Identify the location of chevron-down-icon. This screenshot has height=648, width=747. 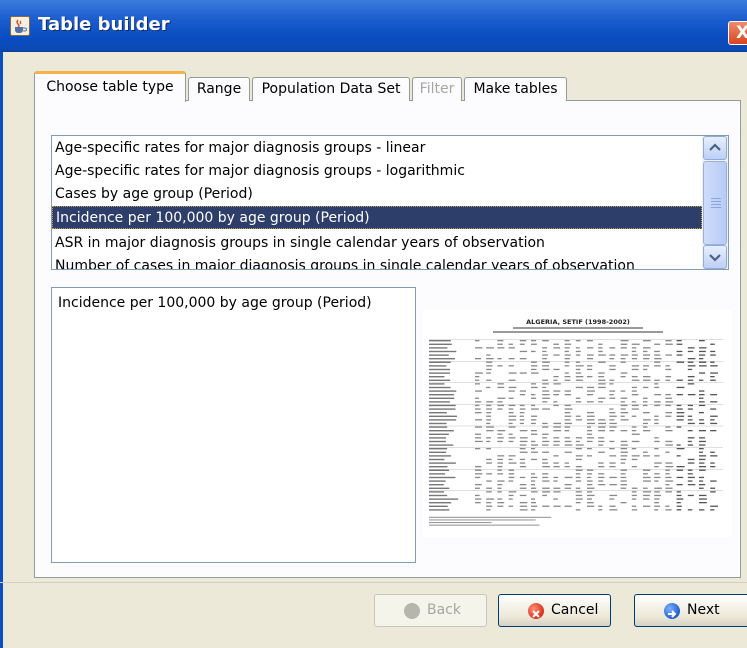
(715, 258).